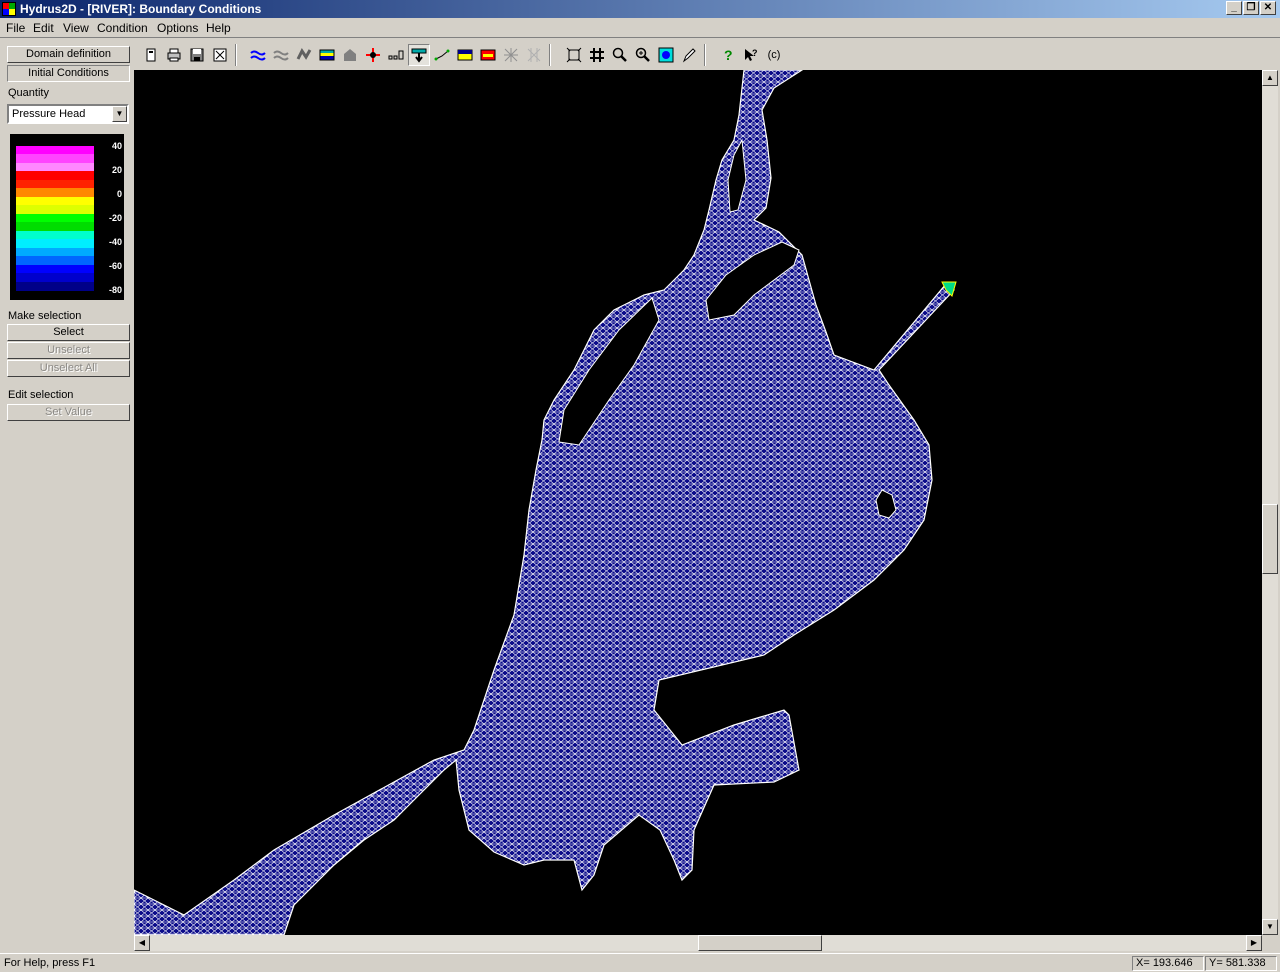 This screenshot has width=1280, height=972. Describe the element at coordinates (68, 350) in the screenshot. I see `unselect-button: Unselect` at that location.